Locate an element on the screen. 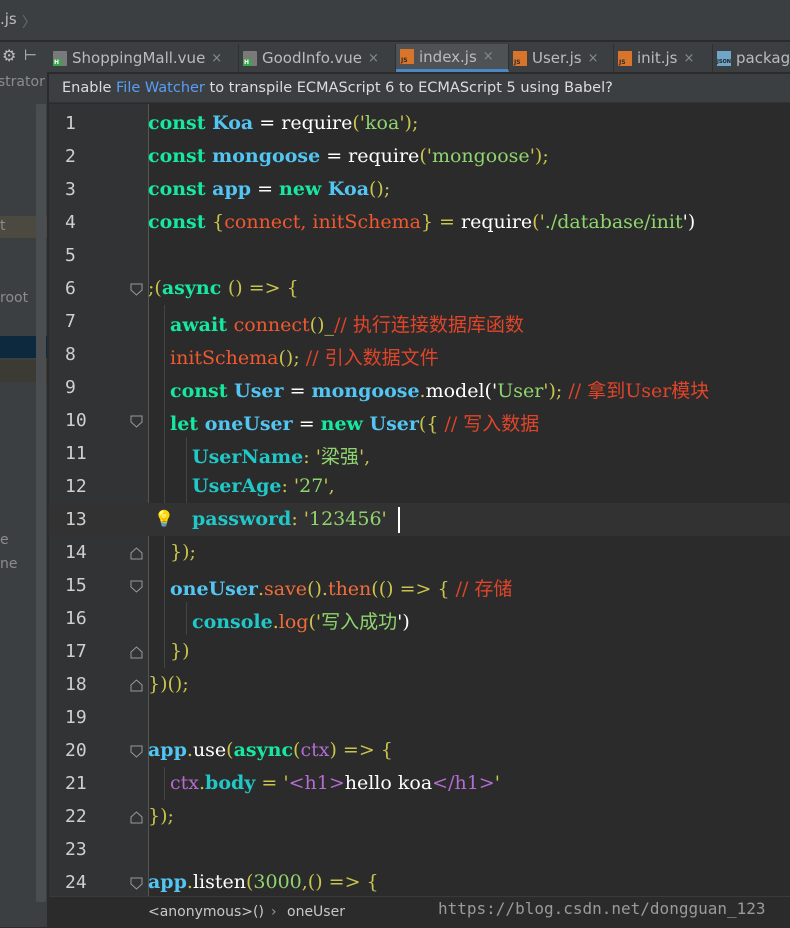  line-number: 13 is located at coordinates (76, 519).